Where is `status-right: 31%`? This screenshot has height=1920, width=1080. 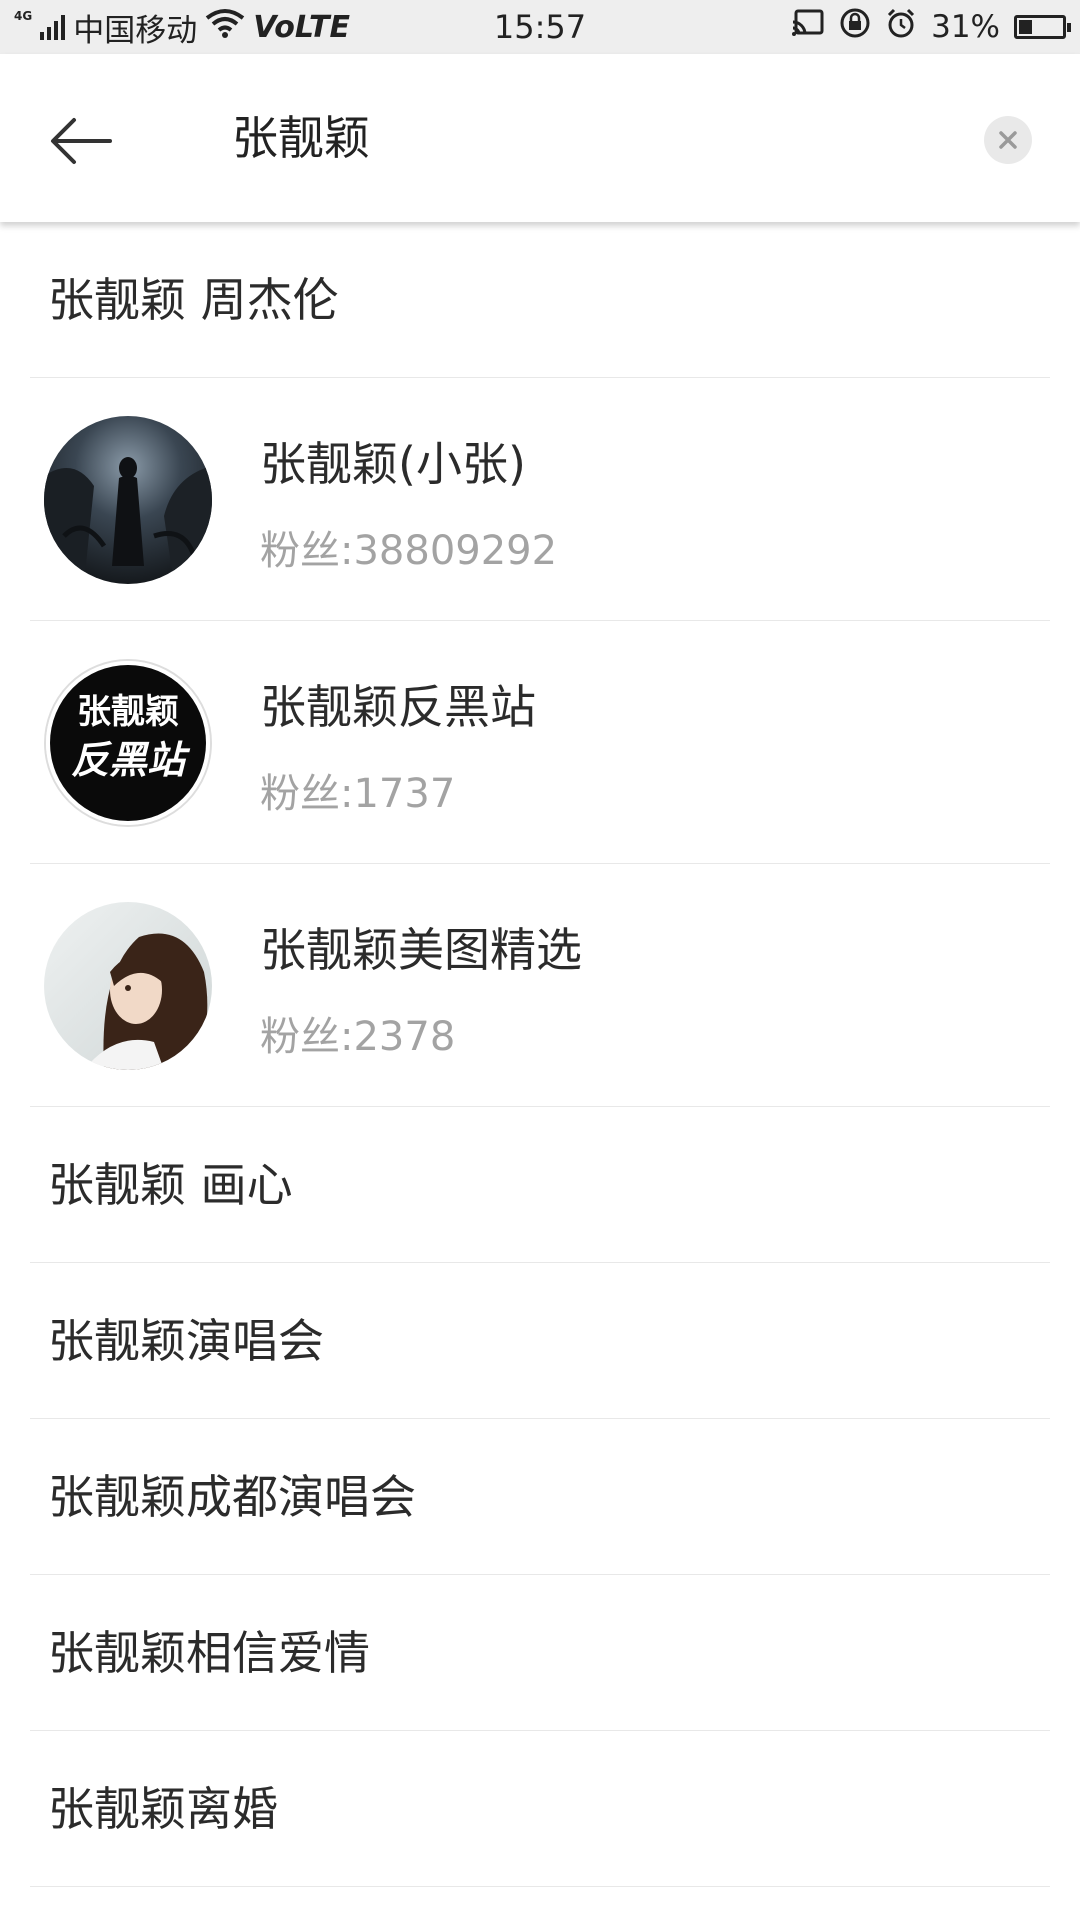
status-right: 31% is located at coordinates (931, 27).